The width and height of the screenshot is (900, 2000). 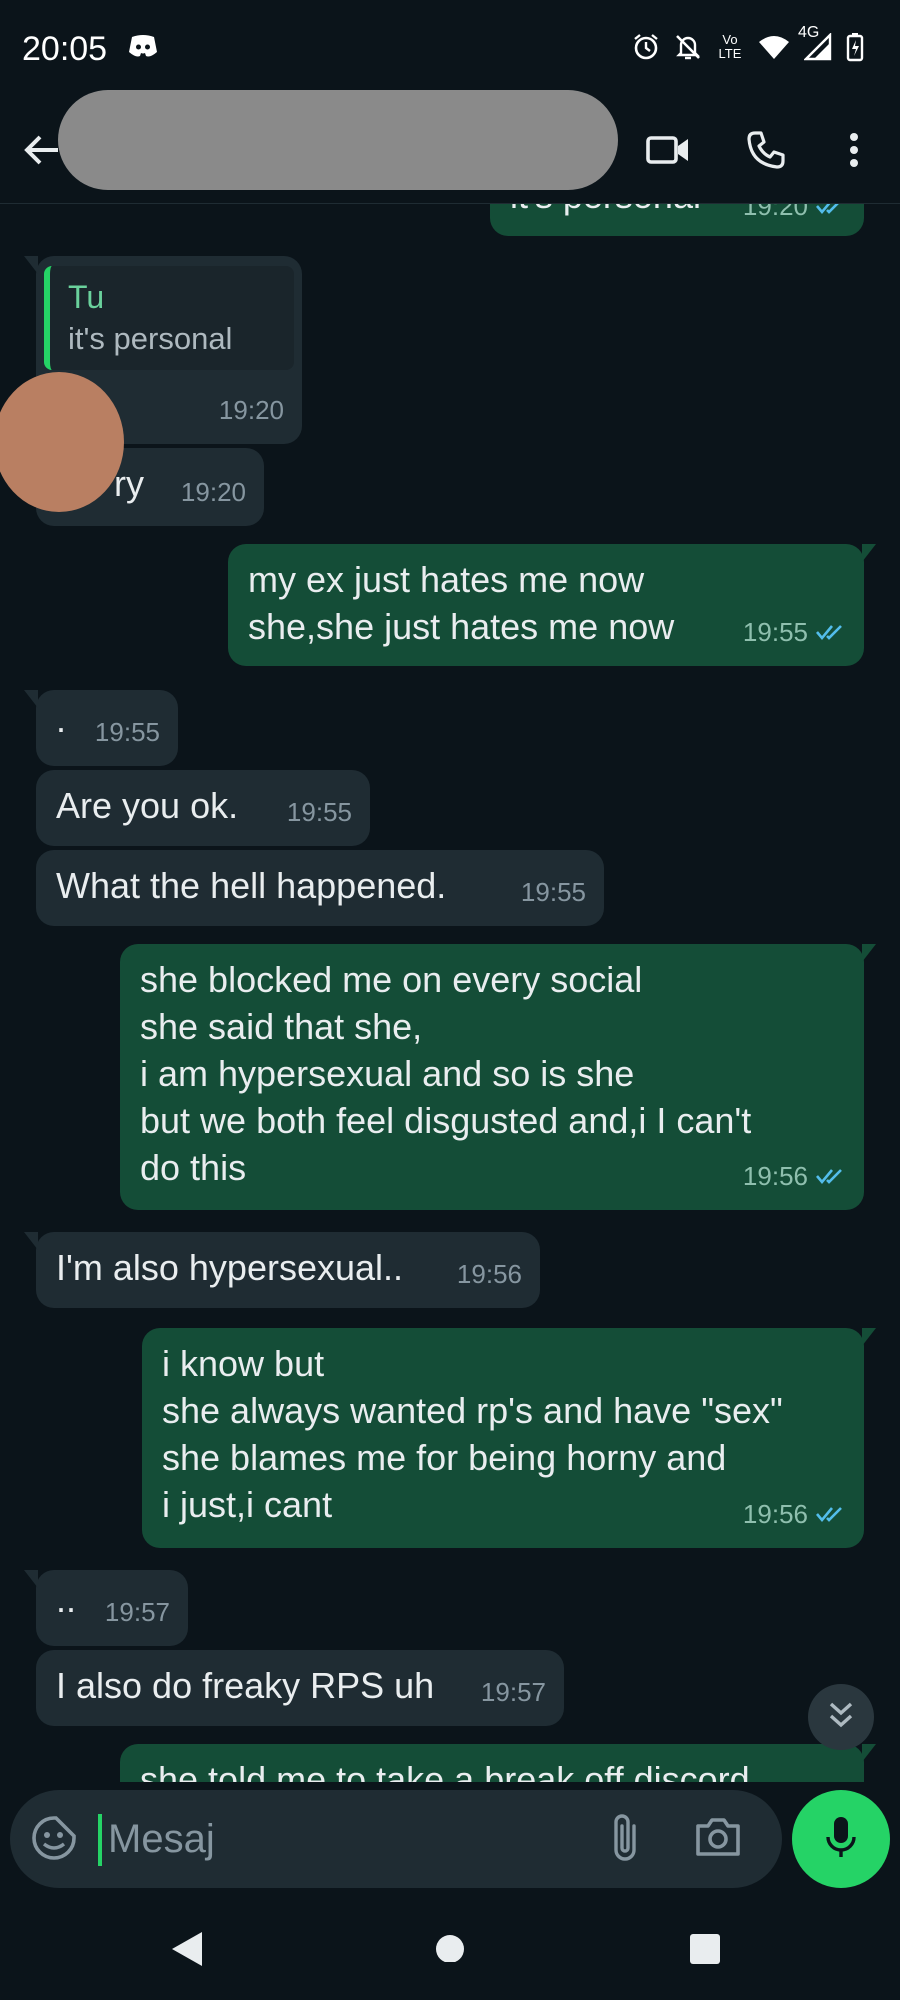 I want to click on chevron-double-down-icon, so click(x=841, y=1717).